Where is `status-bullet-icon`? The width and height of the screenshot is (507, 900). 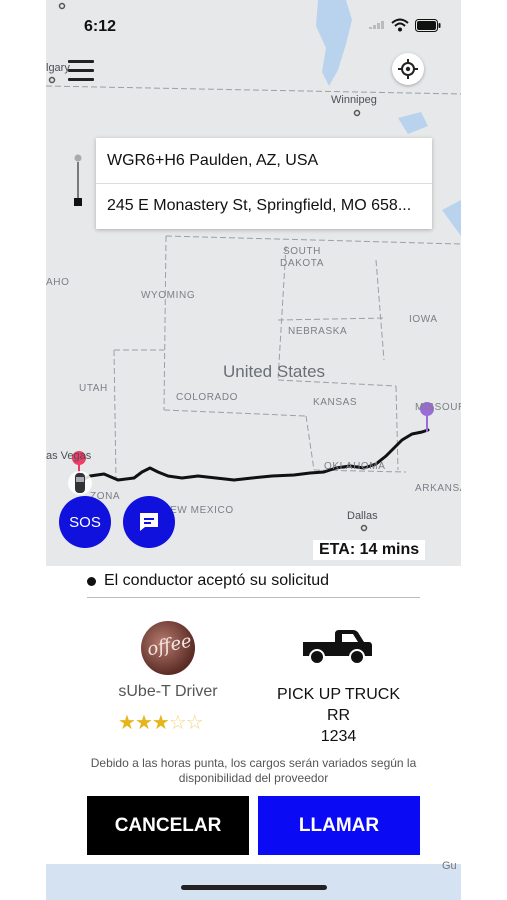
status-bullet-icon is located at coordinates (91, 581).